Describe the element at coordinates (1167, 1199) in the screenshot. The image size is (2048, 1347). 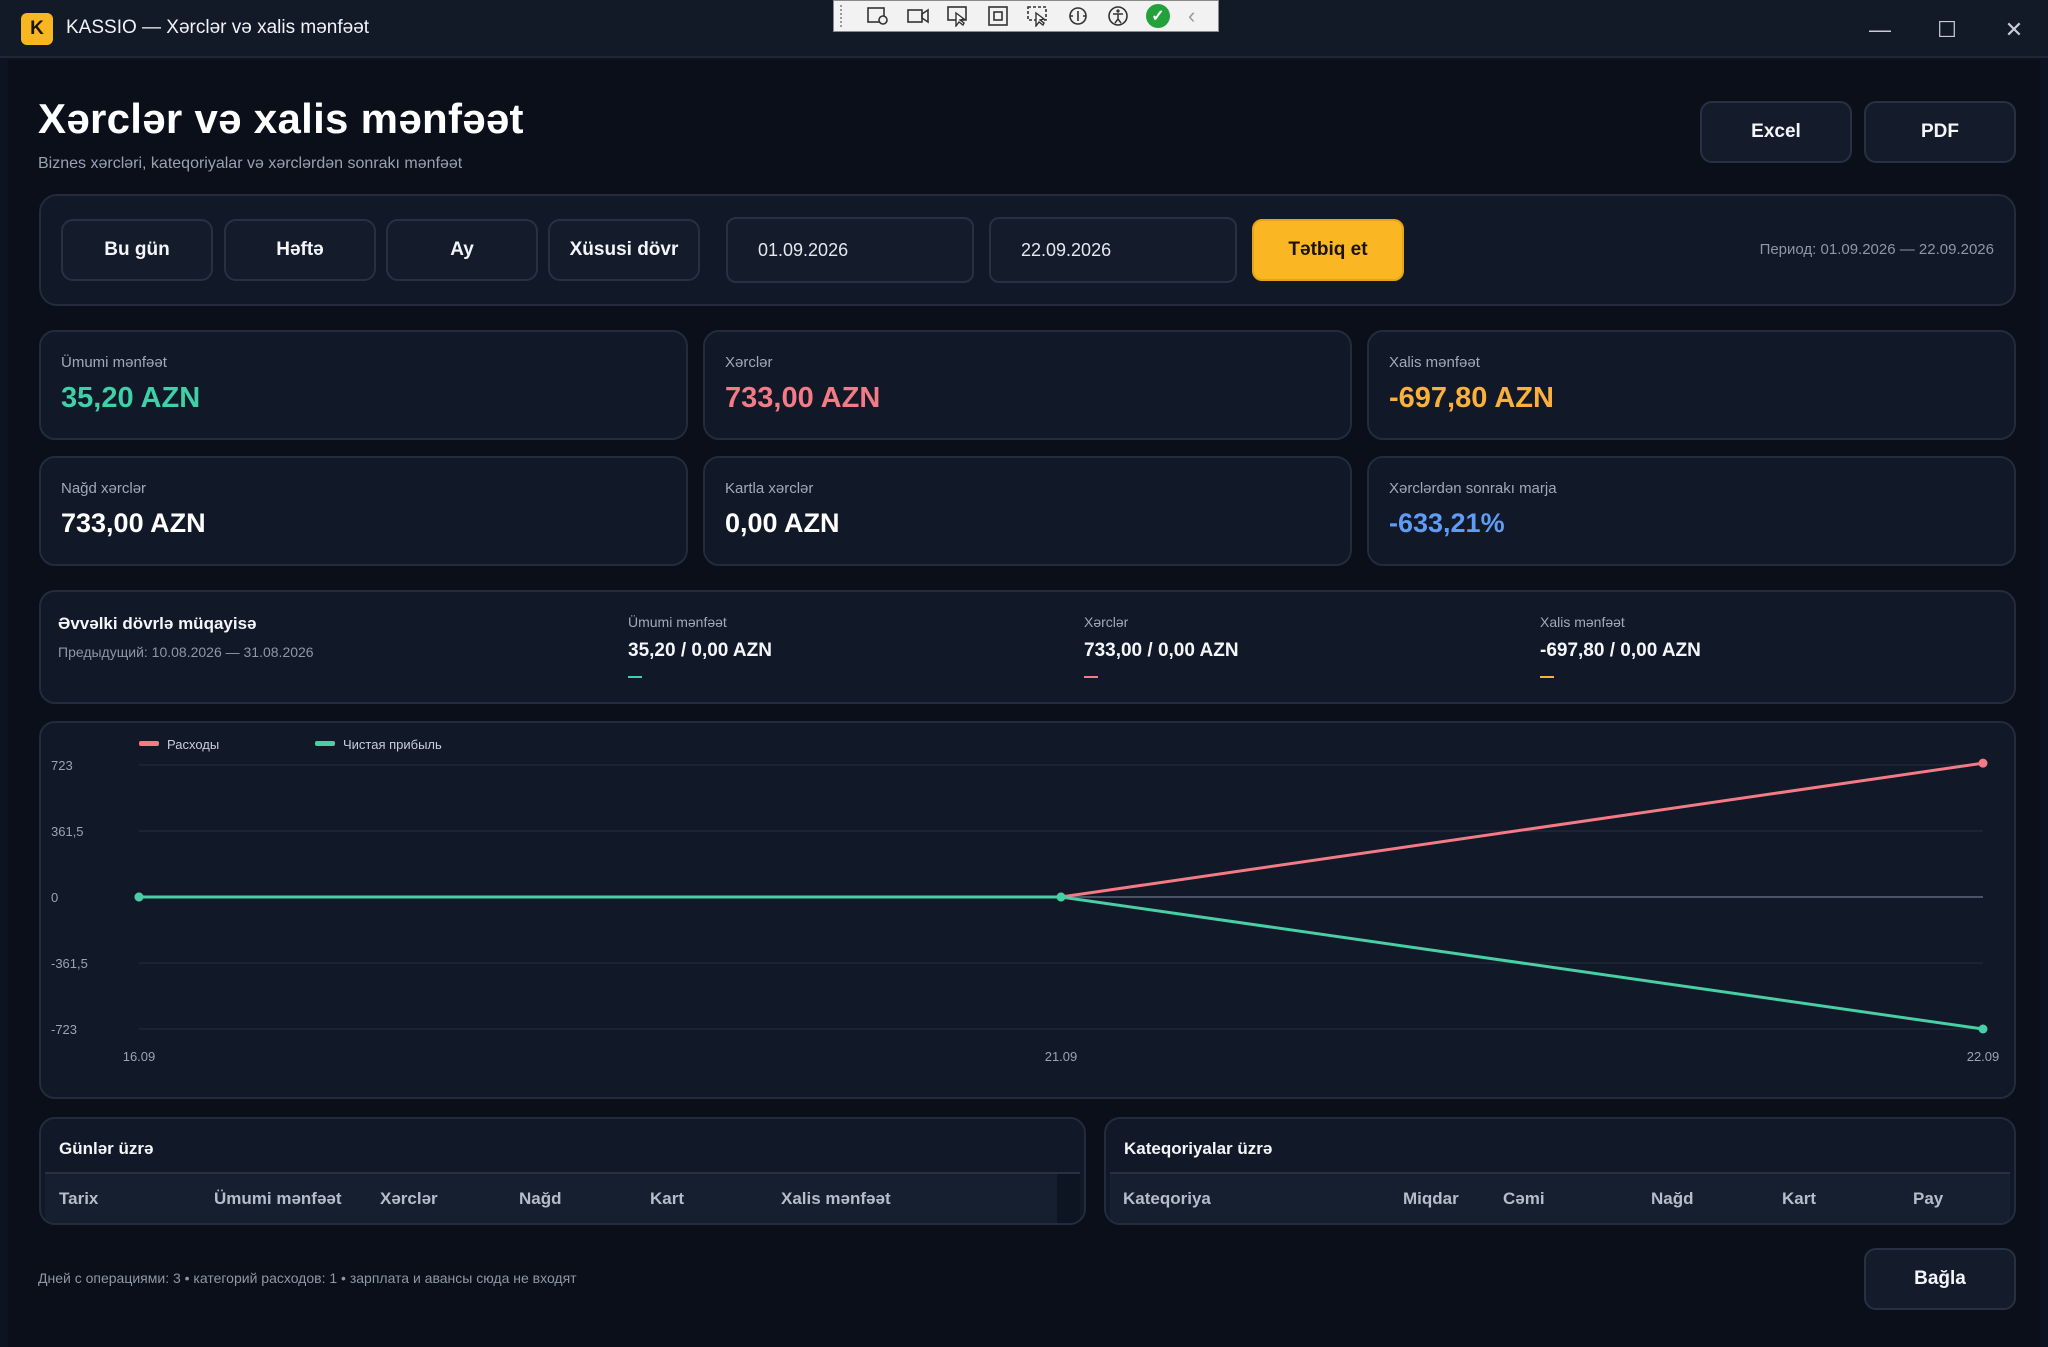
I see `column-header-category: Kateqoriya` at that location.